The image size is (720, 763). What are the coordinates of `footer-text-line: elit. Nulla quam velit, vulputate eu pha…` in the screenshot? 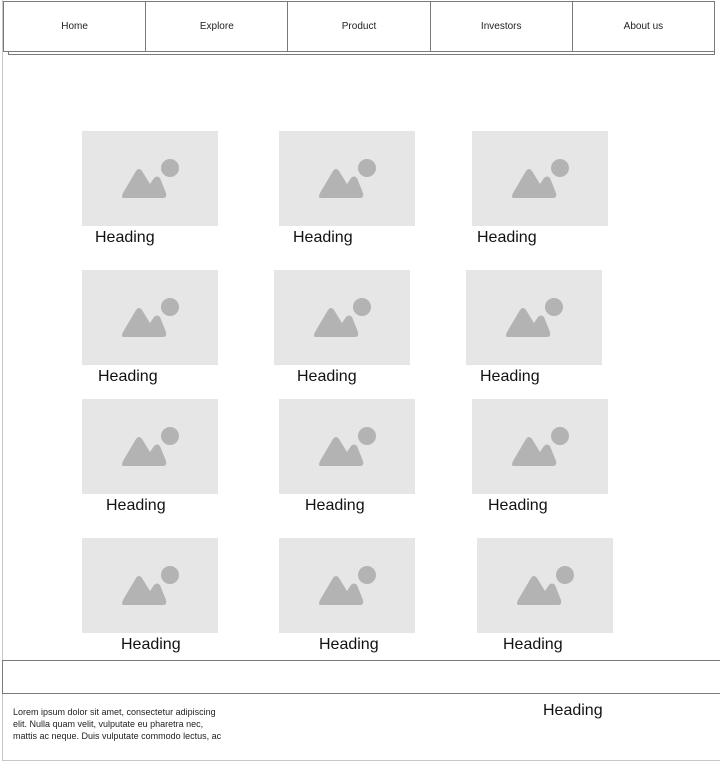 It's located at (108, 724).